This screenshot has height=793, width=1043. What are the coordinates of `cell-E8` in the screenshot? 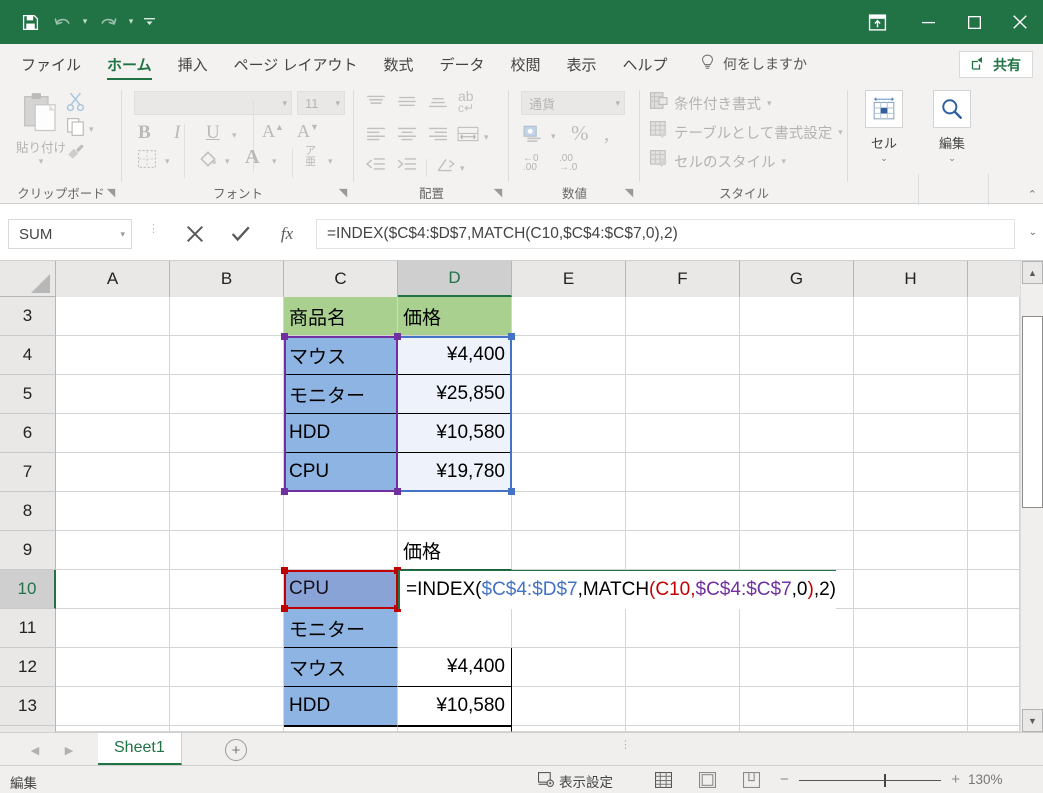 It's located at (569, 511).